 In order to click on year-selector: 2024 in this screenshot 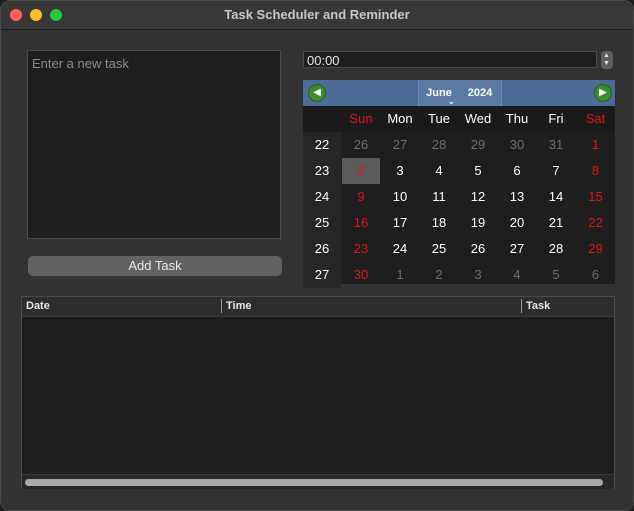, I will do `click(480, 93)`.